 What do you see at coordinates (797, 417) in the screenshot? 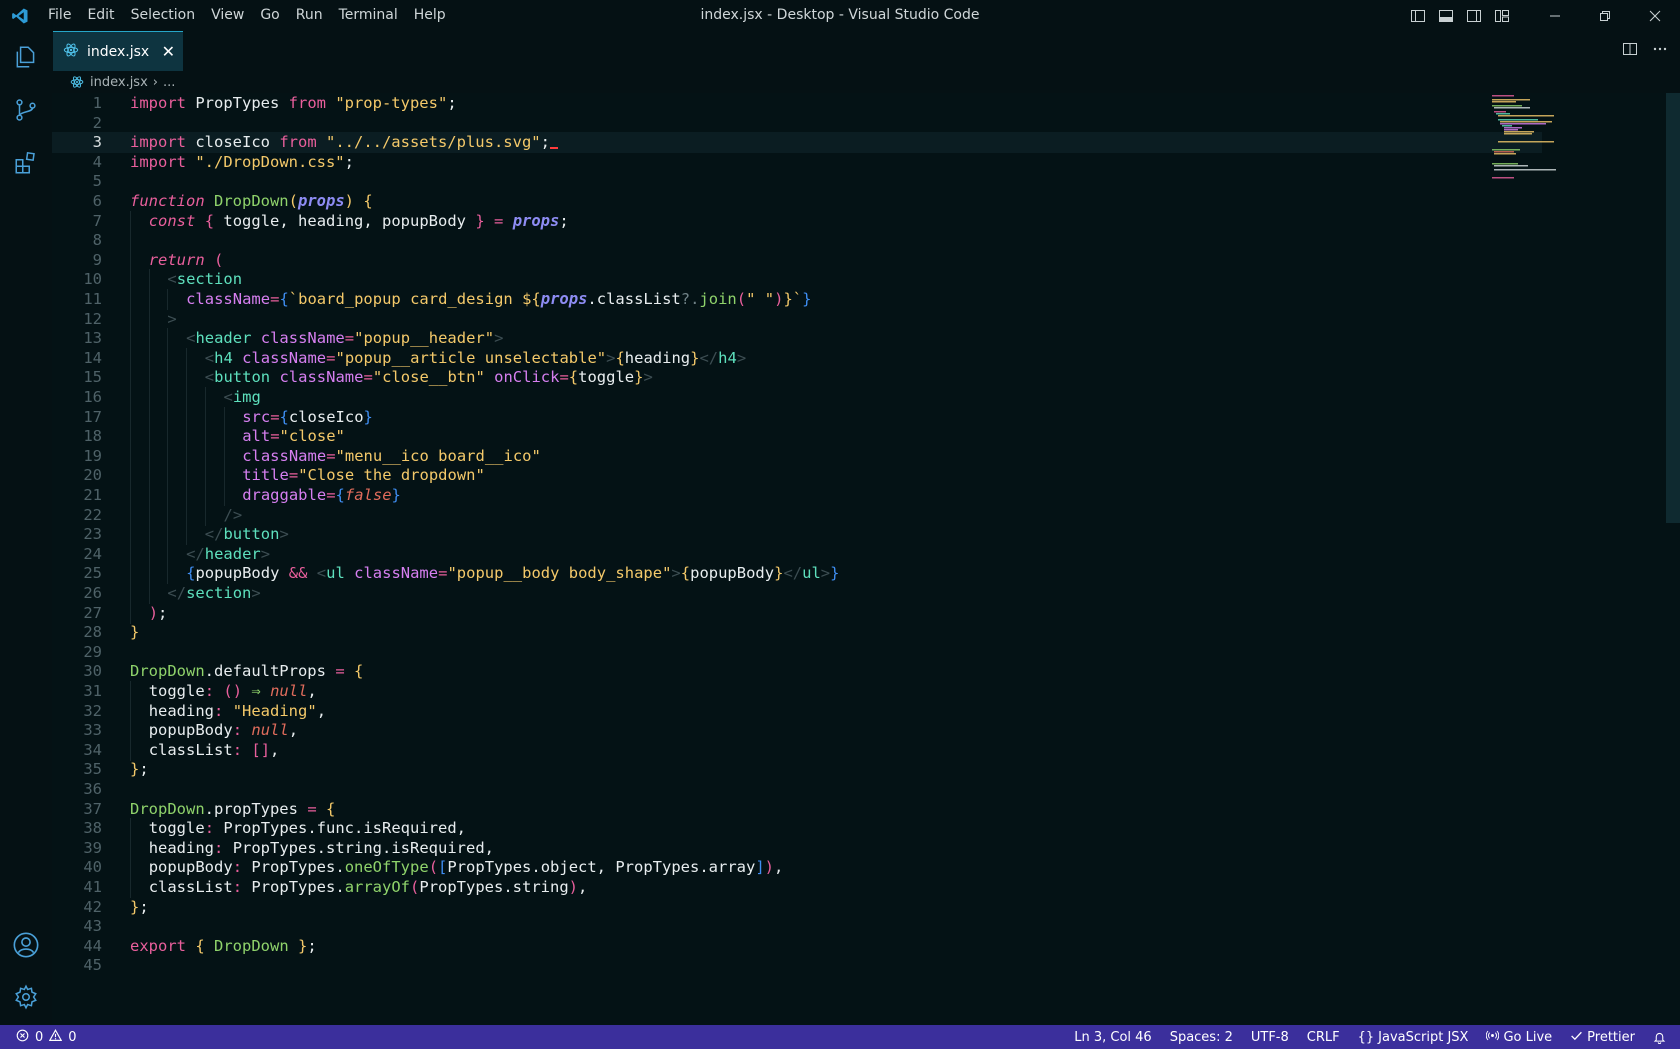
I see `code-line: 17 src={closeIco}` at bounding box center [797, 417].